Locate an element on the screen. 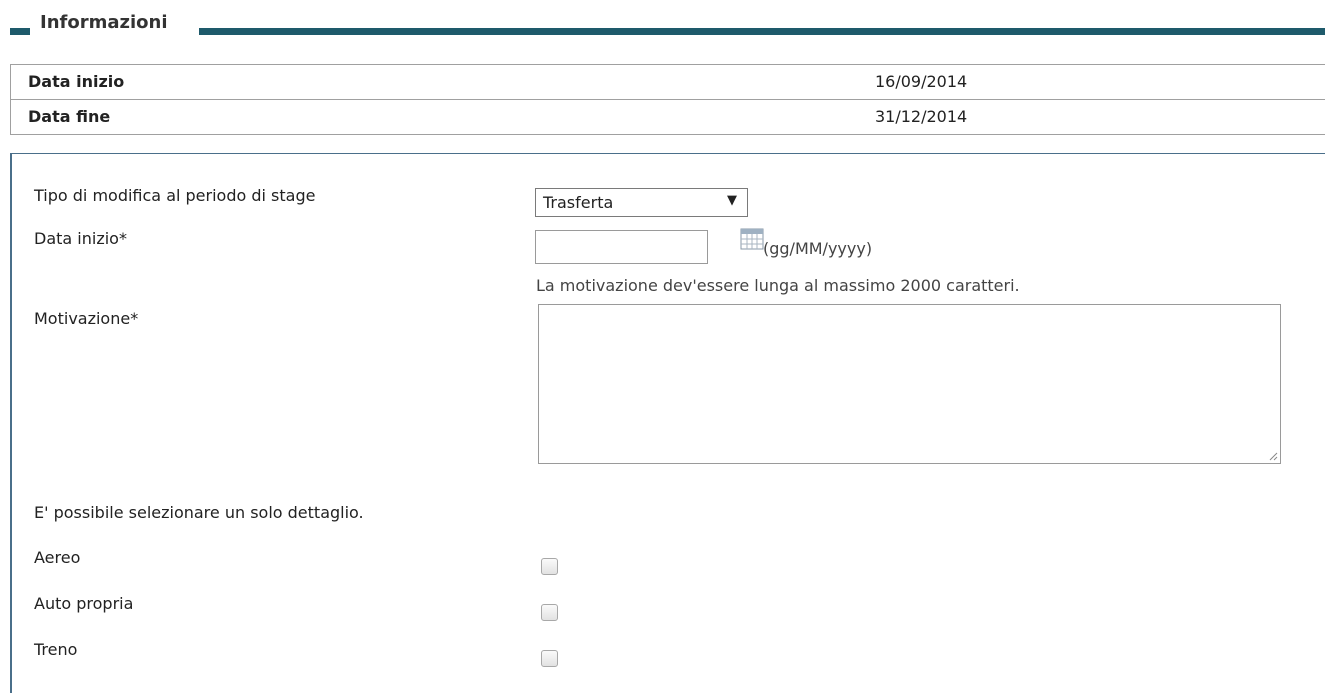  motivazione-label: Motivazione* is located at coordinates (86, 318).